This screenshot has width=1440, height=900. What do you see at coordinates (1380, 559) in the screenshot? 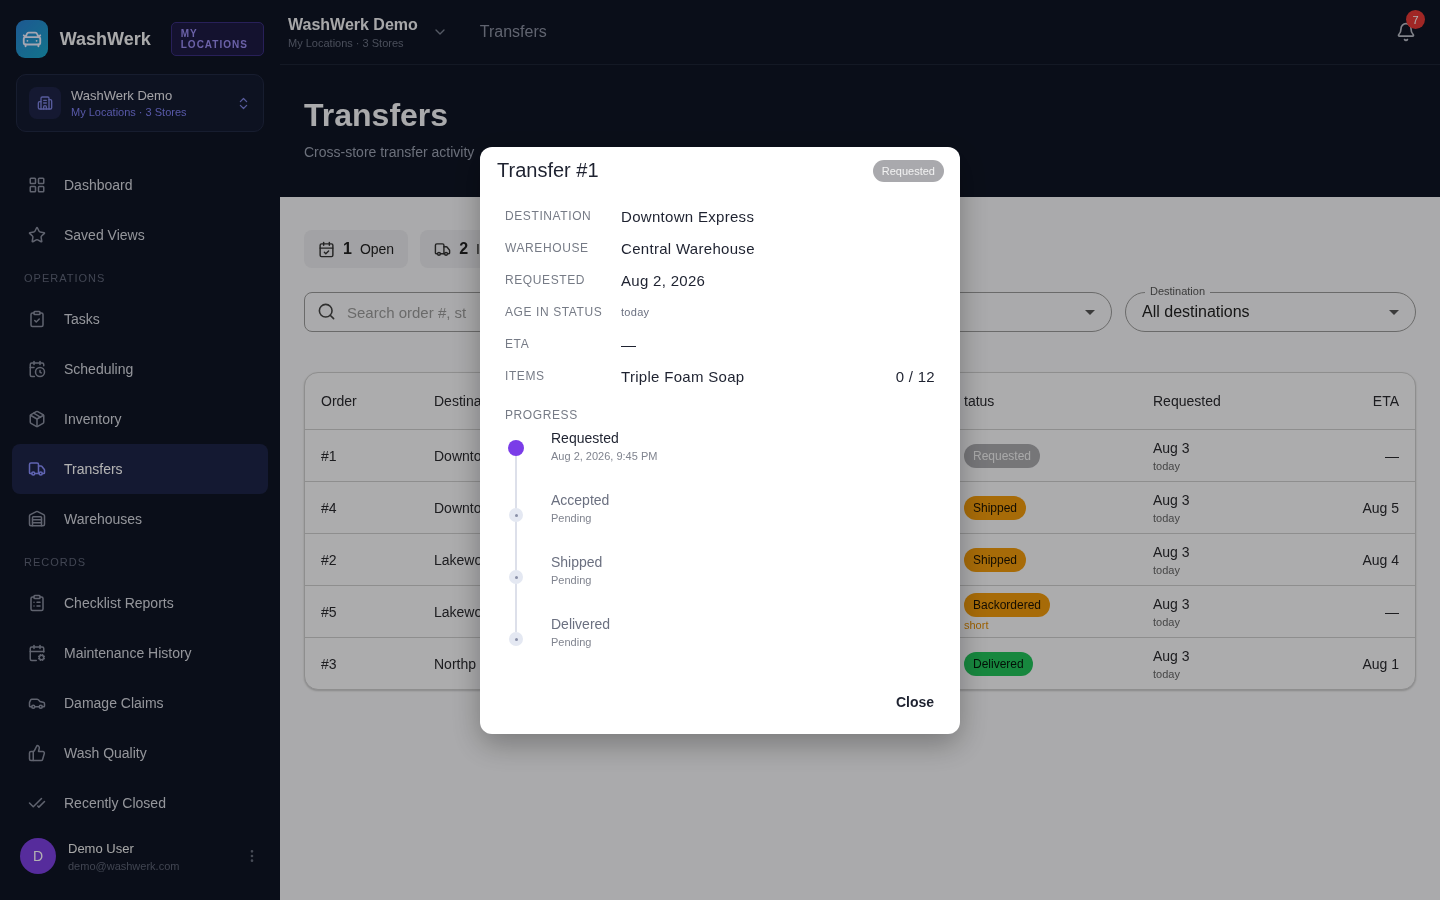
I see `table-cell: Aug 4` at bounding box center [1380, 559].